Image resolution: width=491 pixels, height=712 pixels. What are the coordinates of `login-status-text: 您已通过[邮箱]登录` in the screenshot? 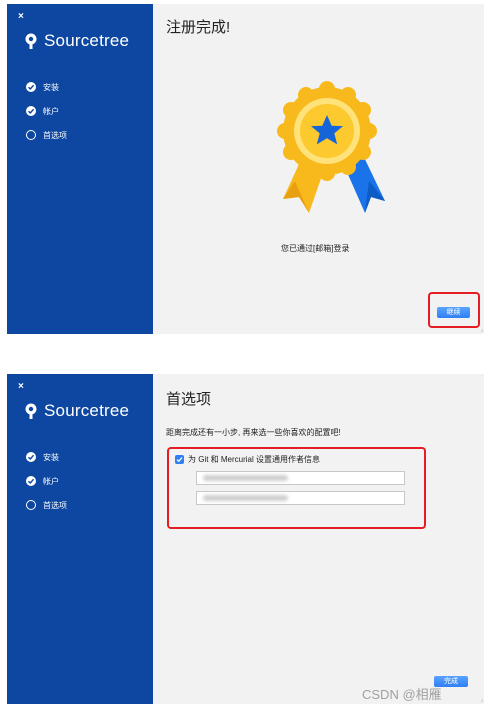 It's located at (315, 248).